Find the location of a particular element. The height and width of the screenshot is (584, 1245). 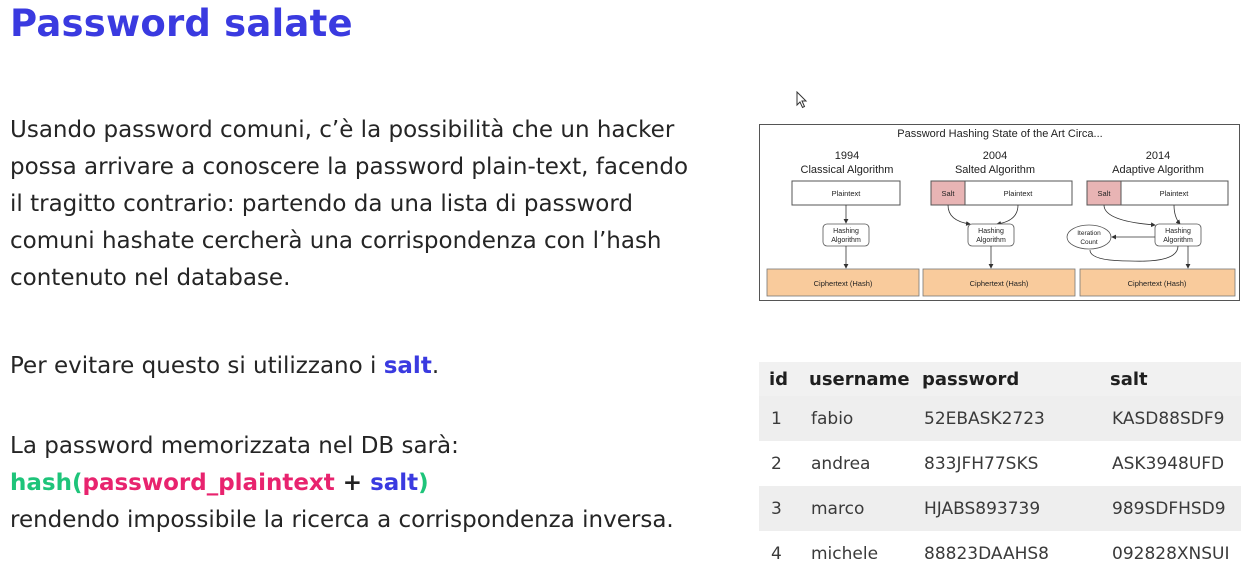

salt-sentence-prefix: Per evitare questo si utilizzano i is located at coordinates (197, 366).